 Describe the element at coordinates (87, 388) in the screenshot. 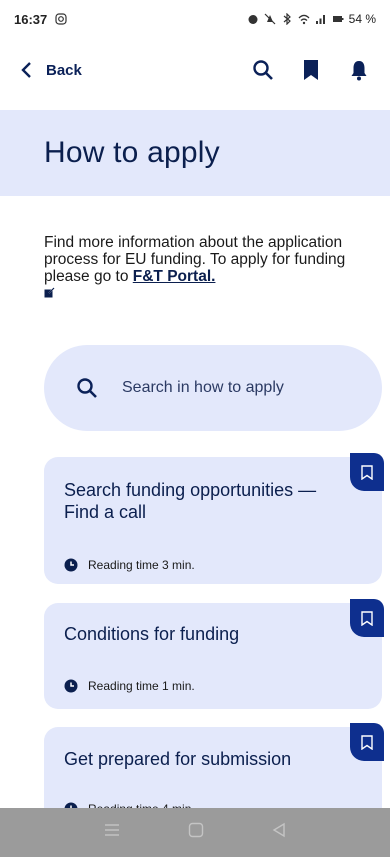

I see `search-field-icon` at that location.